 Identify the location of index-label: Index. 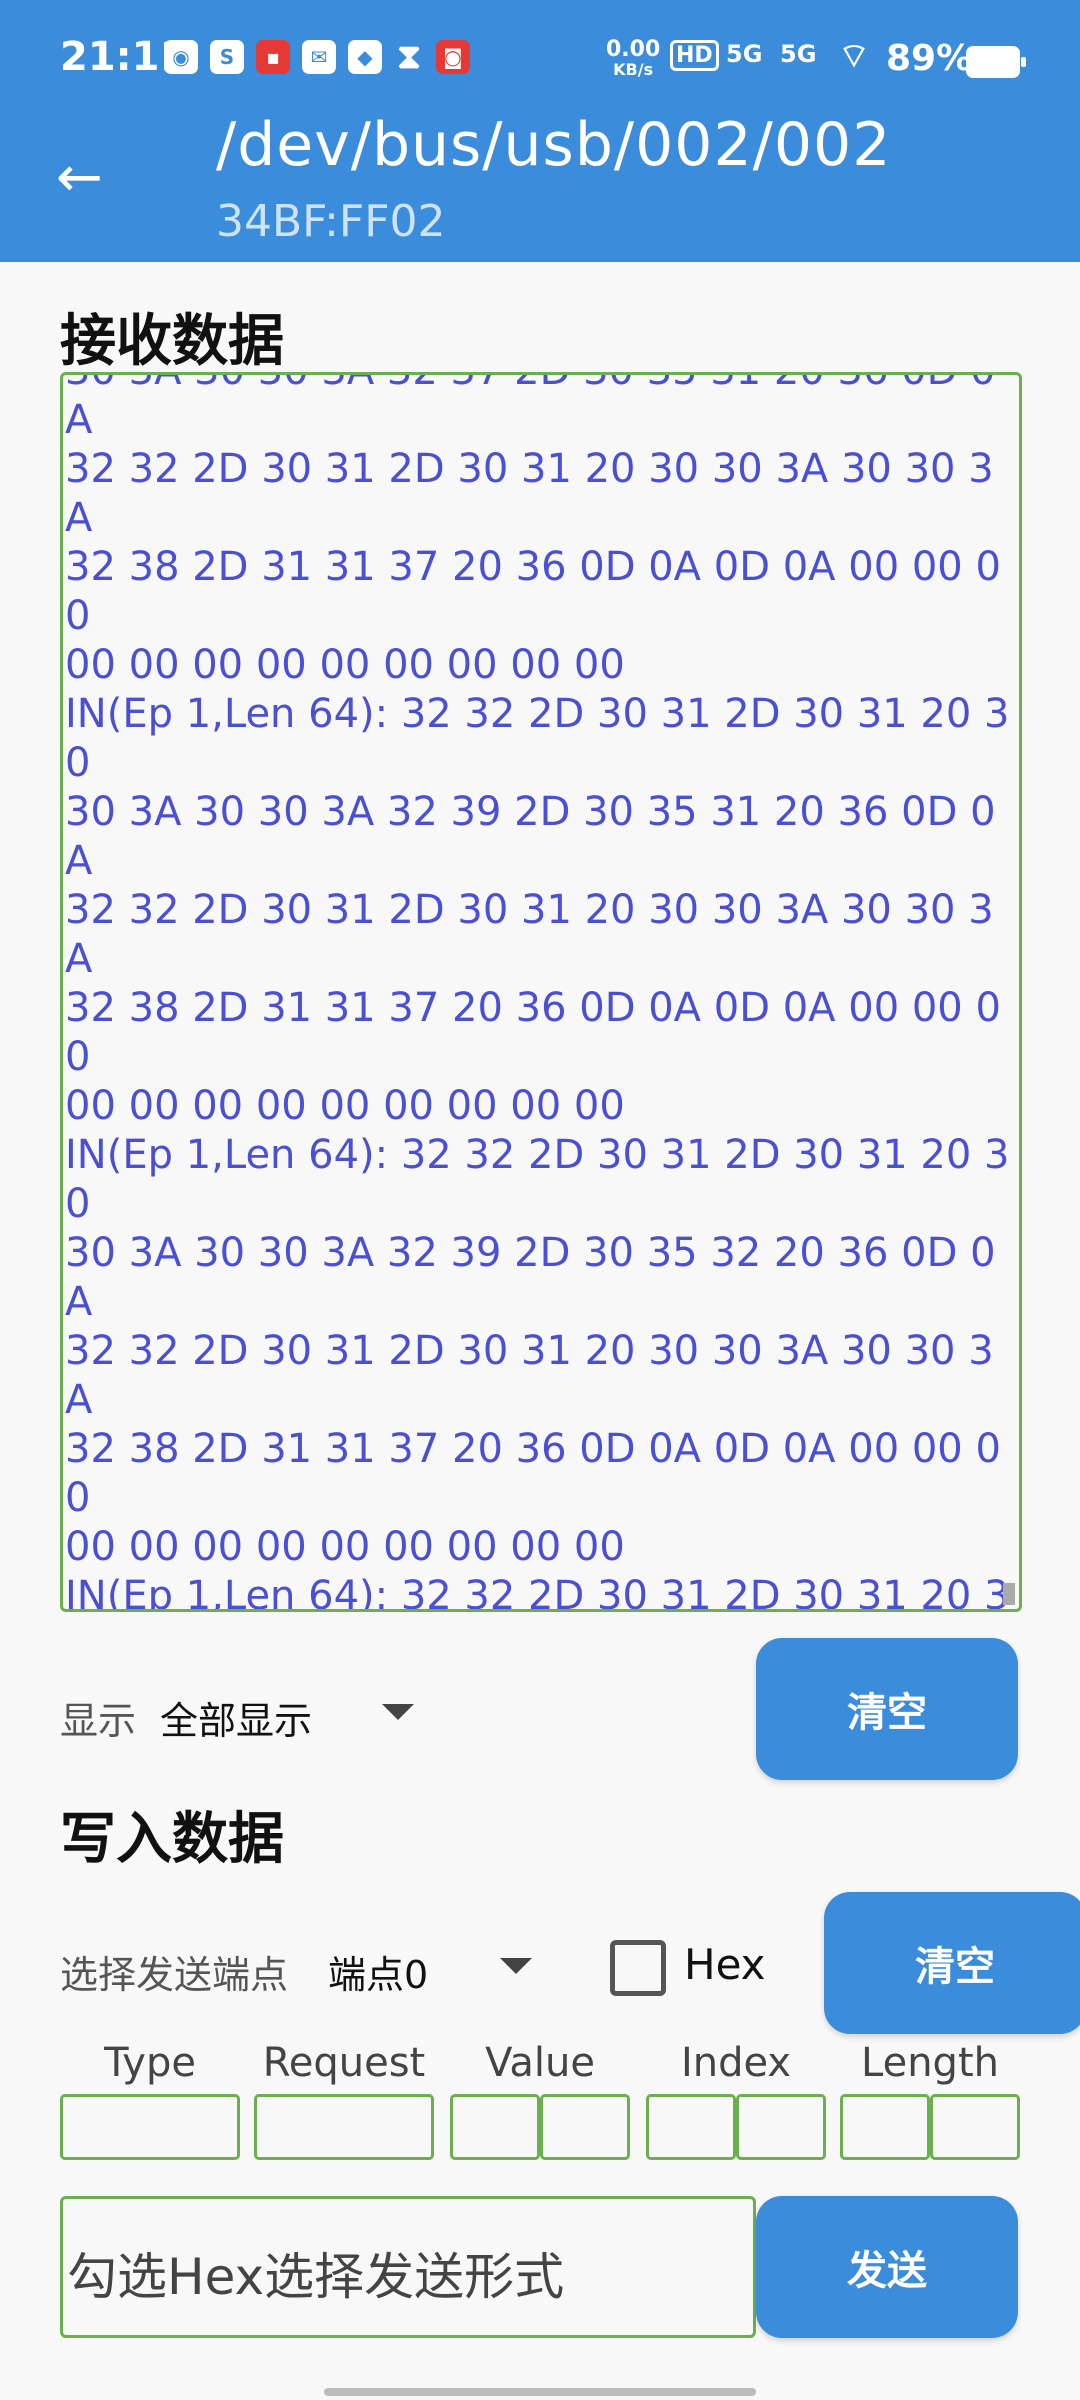
(736, 2063).